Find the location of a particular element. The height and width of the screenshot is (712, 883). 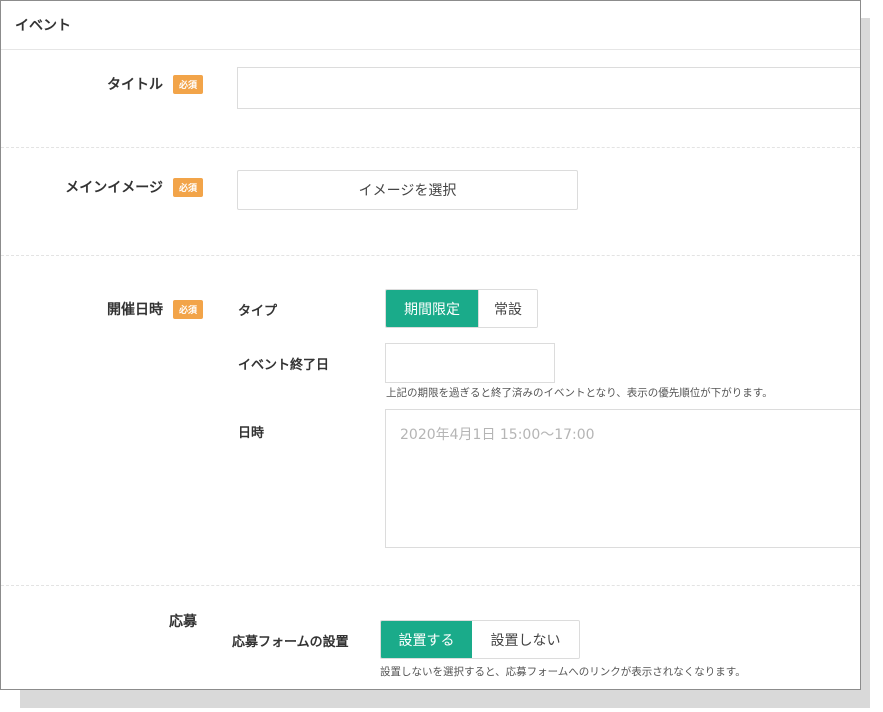

form-setting-label: 応募フォームの設置 is located at coordinates (290, 642).